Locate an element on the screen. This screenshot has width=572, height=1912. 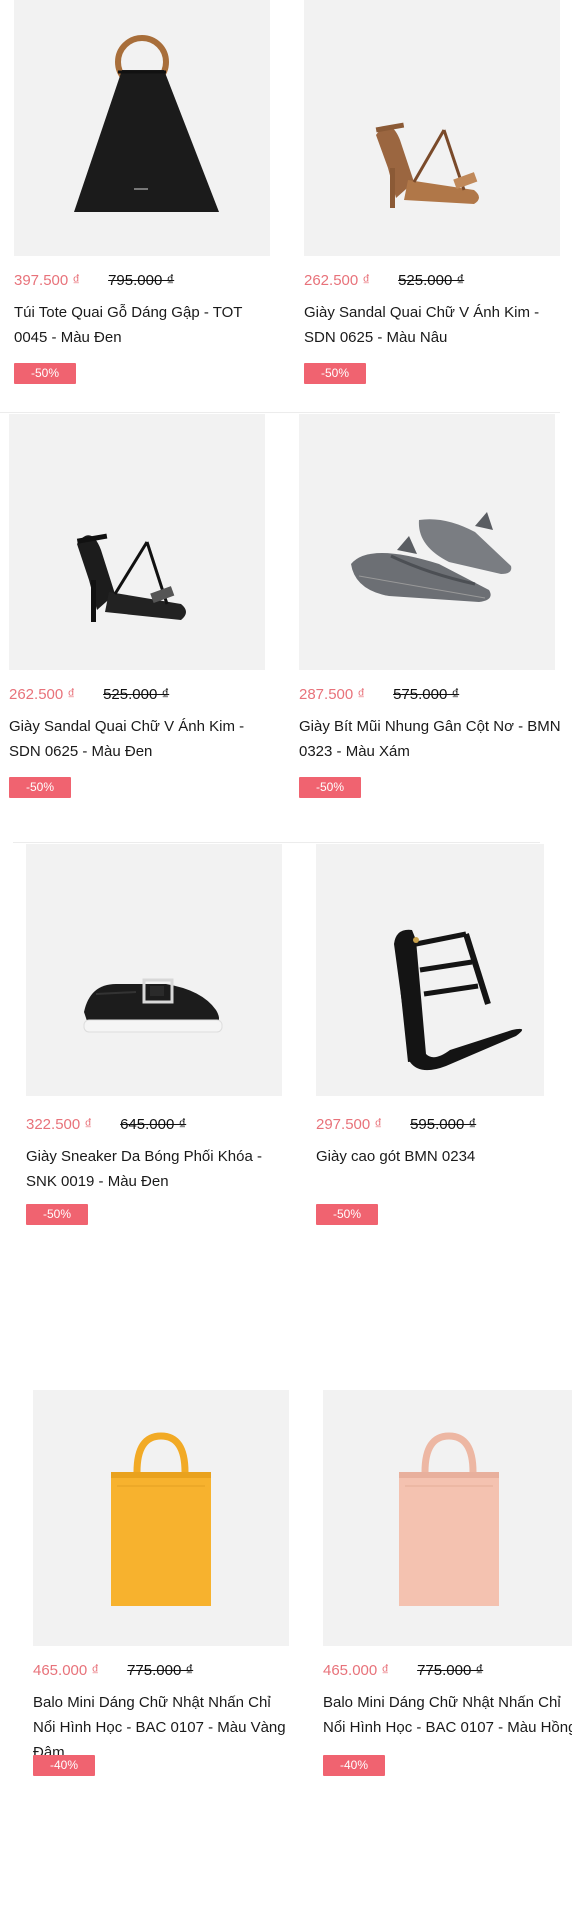
black-sandal-image is located at coordinates (137, 542).